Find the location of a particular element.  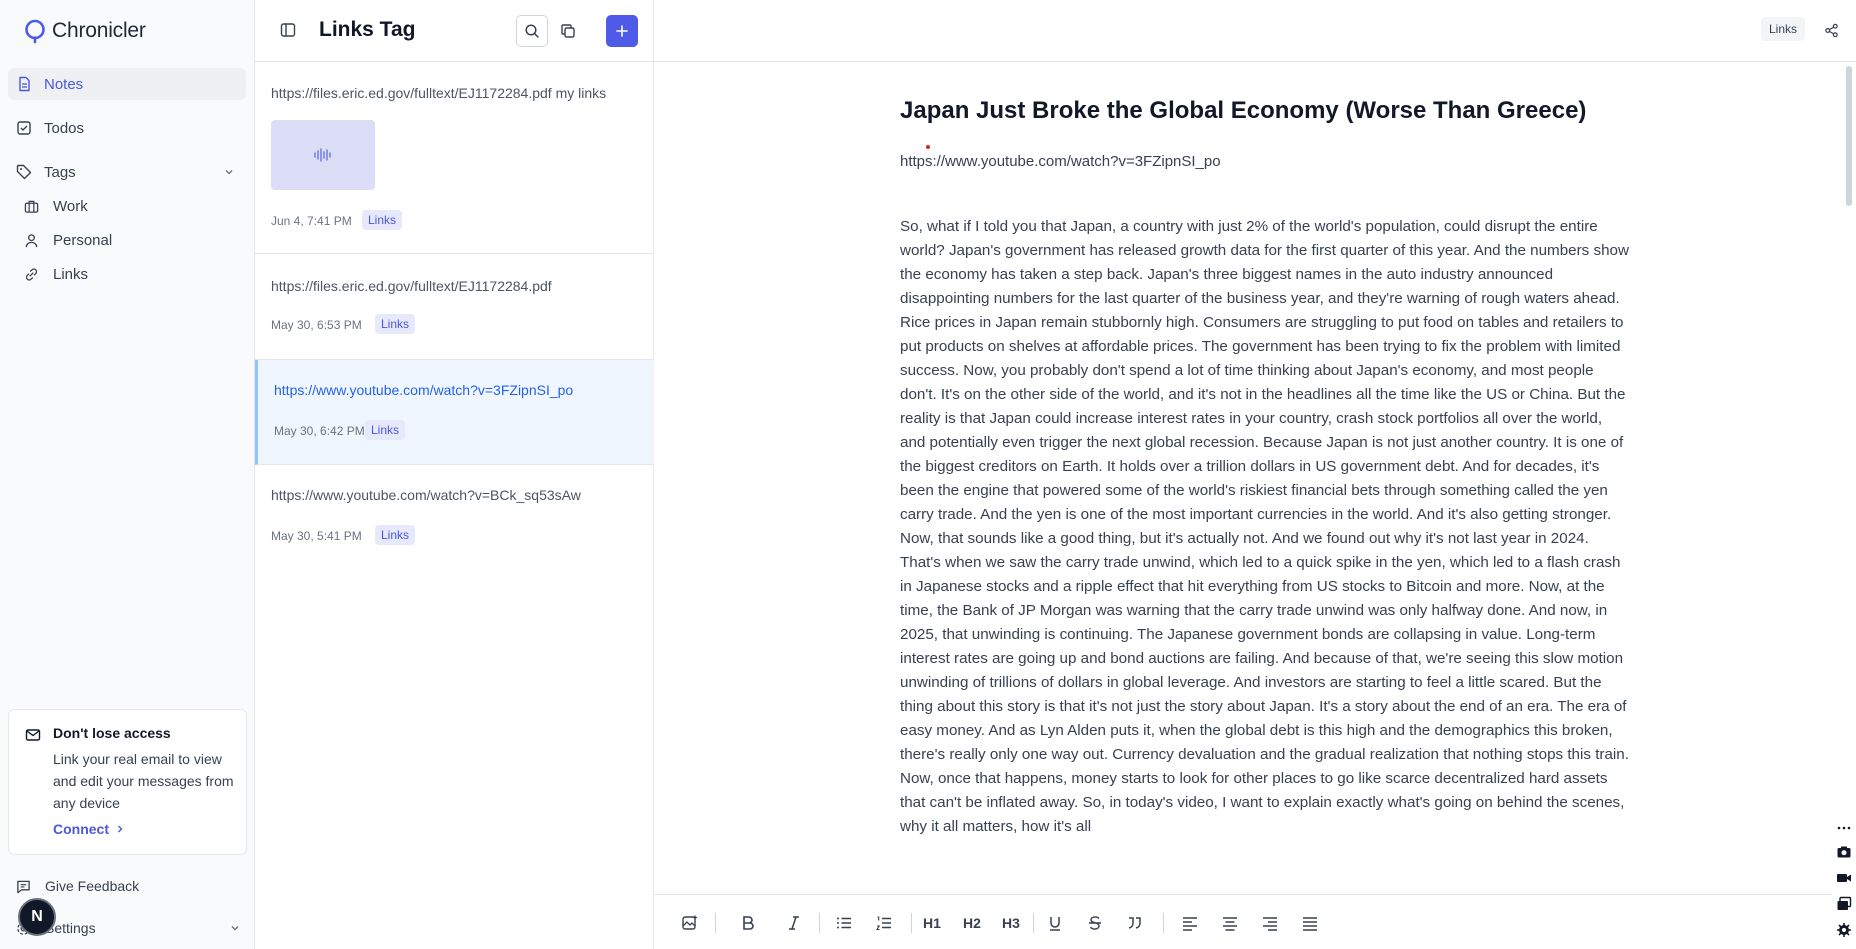

align-right-icon is located at coordinates (1270, 924).